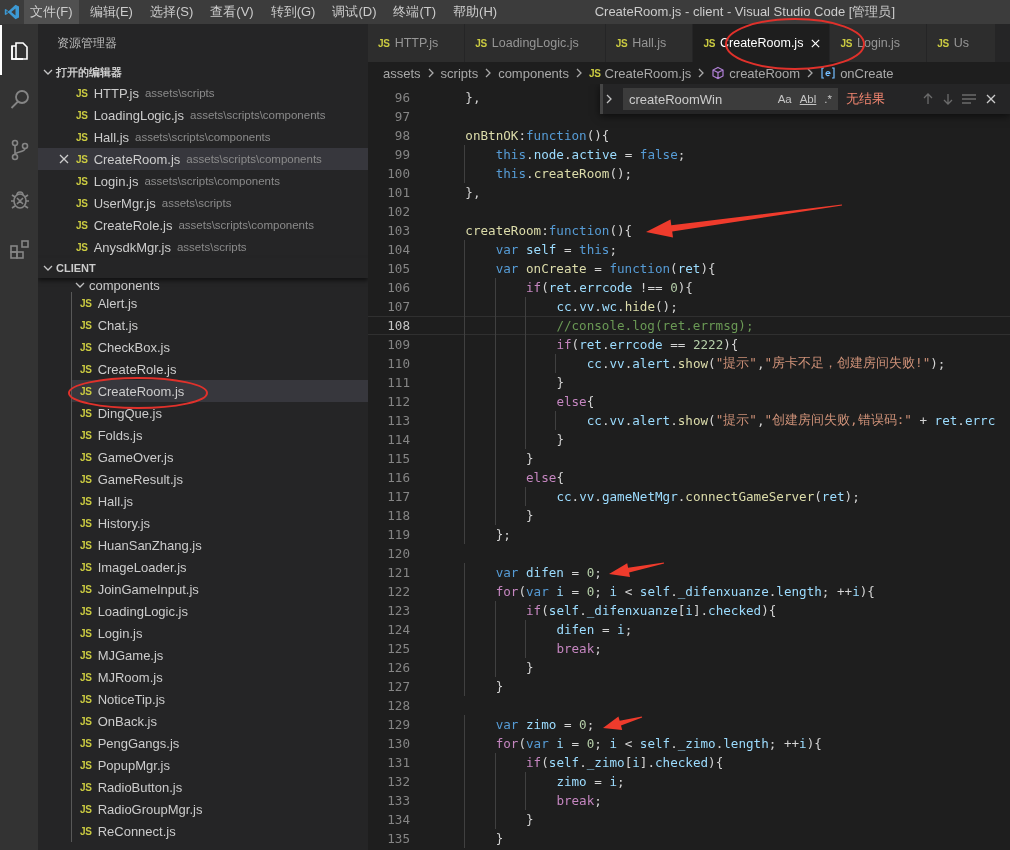 This screenshot has height=850, width=1010. What do you see at coordinates (398, 667) in the screenshot?
I see `line-number: 126` at bounding box center [398, 667].